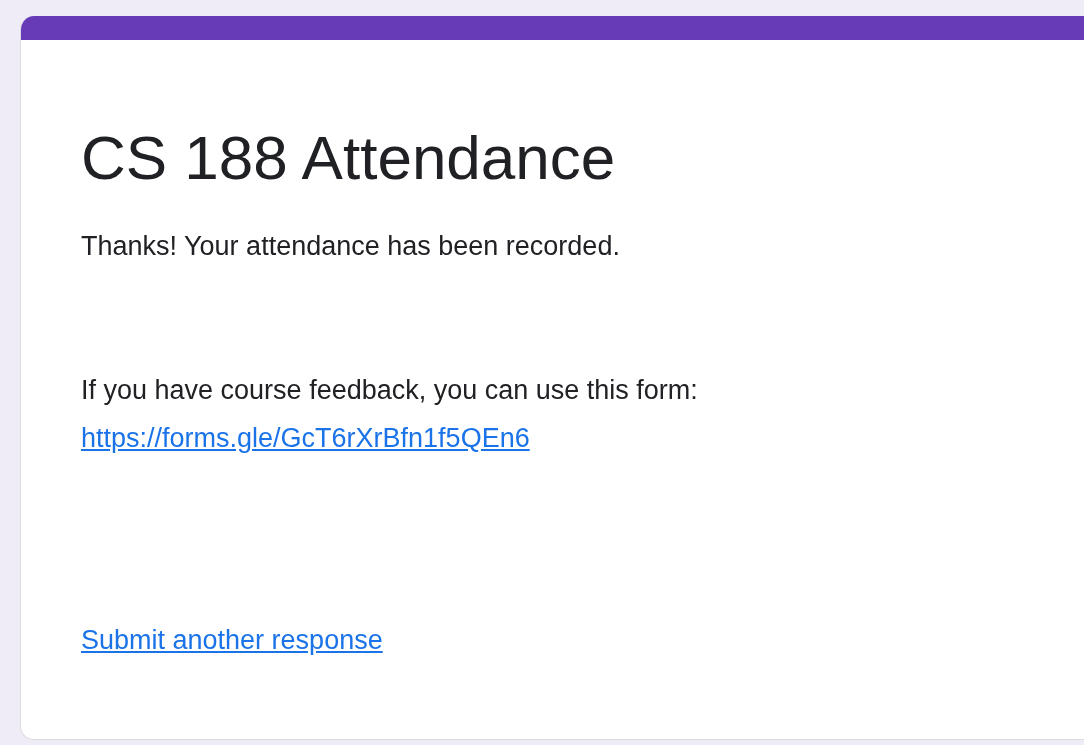 Image resolution: width=1084 pixels, height=745 pixels. I want to click on feedback-link: https://forms.gle/GcT6rXrBfn1f5QEn6, so click(305, 438).